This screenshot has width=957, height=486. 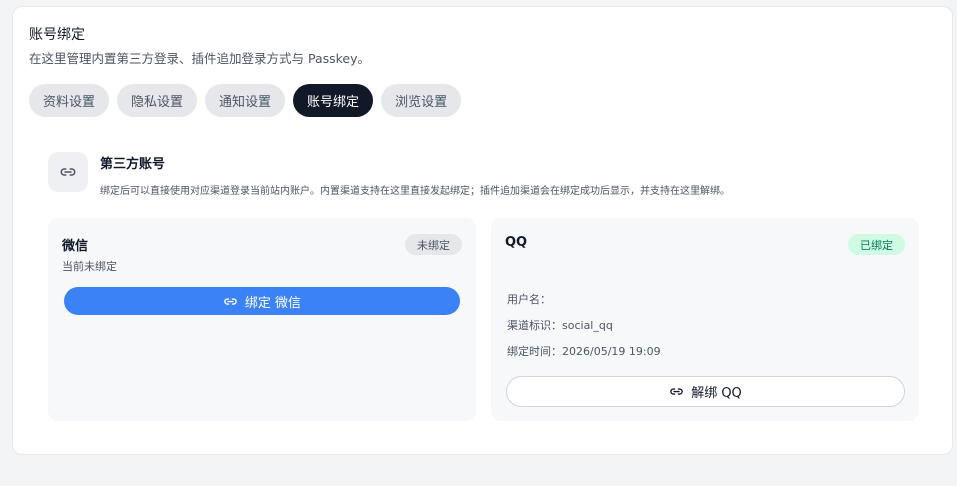 I want to click on bind-wechat-button: 绑定 微信, so click(x=262, y=301).